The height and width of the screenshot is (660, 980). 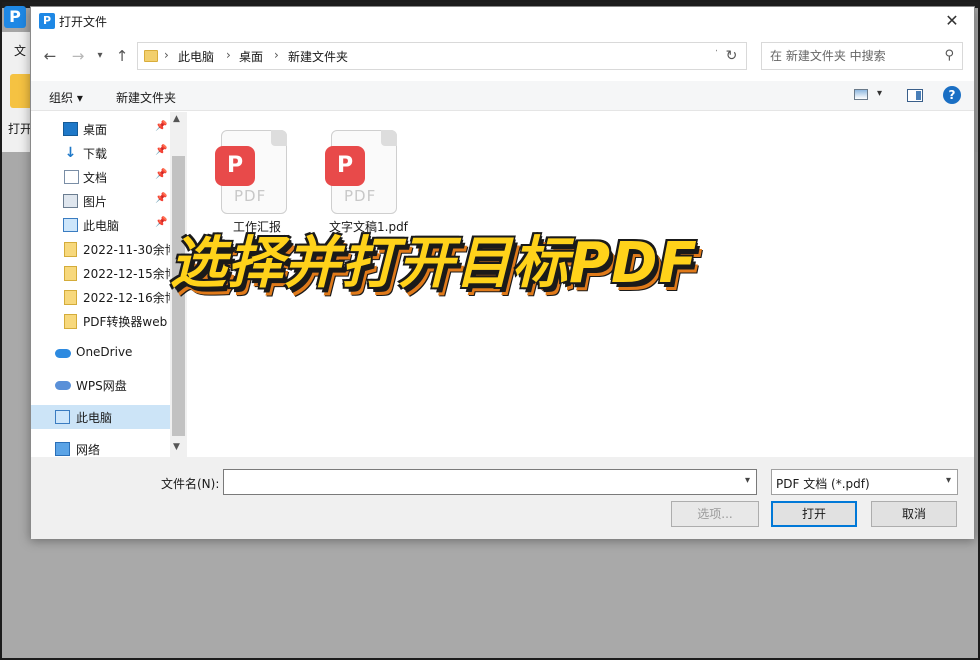 I want to click on dialog-footer: 文件名(N): ▾ PDF 文档 (*.pdf) ▾ 选项... 打开 取消, so click(x=502, y=498).